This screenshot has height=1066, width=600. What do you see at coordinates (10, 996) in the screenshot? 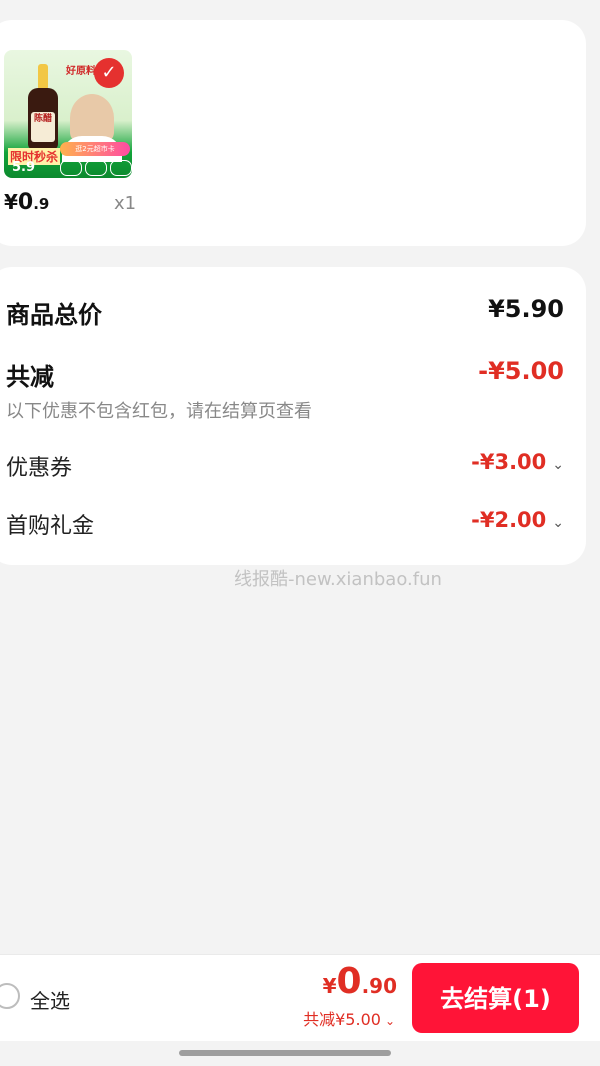
I see `select-all-radio` at bounding box center [10, 996].